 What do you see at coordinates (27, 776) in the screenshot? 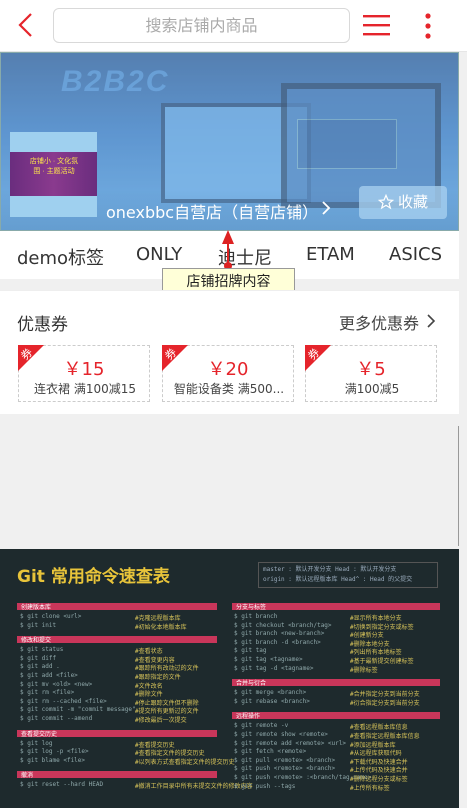
I see `git-section-label: 撤消` at bounding box center [27, 776].